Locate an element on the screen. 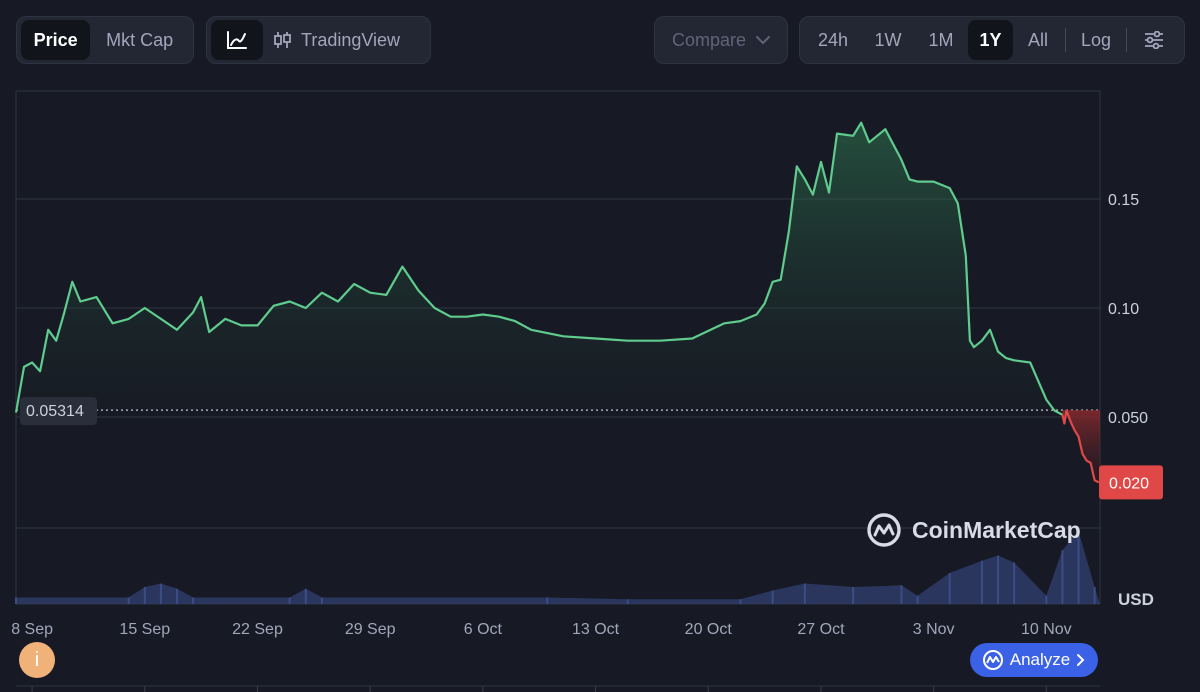 This screenshot has width=1200, height=692. x-tick-label: 13 Oct is located at coordinates (596, 629).